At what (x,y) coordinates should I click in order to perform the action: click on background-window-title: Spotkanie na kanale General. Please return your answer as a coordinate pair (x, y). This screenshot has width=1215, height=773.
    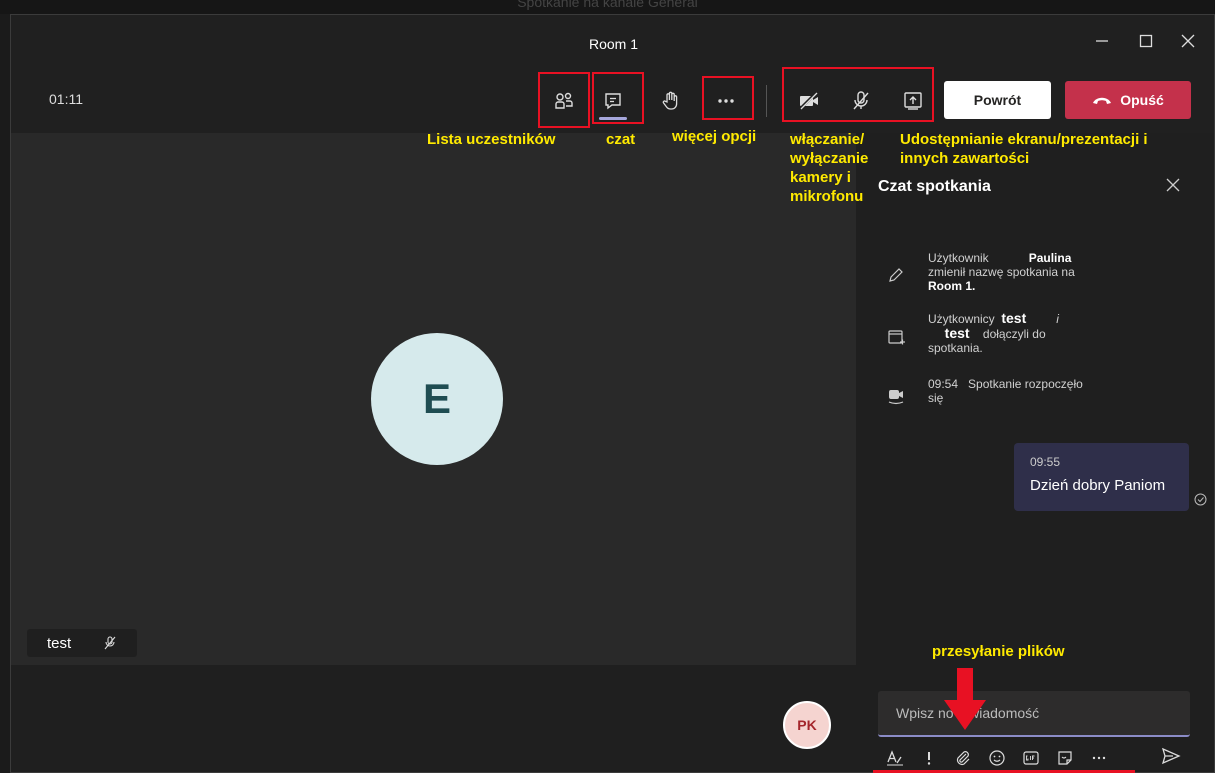
    Looking at the image, I should click on (607, 5).